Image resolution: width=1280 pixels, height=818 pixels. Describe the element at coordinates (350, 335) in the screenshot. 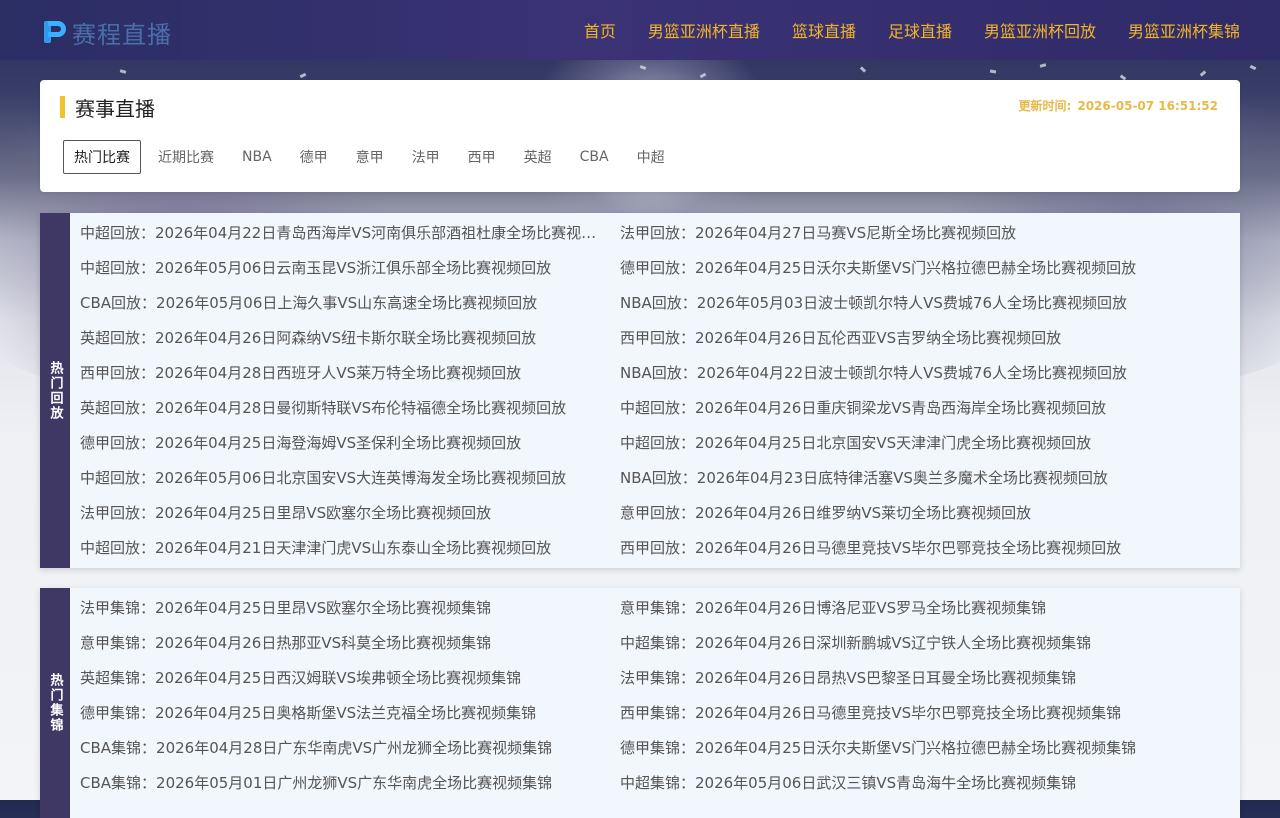

I see `list-item: 英超回放：2026年04月26日阿森纳VS纽卡斯尔联全场比赛视频回放` at that location.